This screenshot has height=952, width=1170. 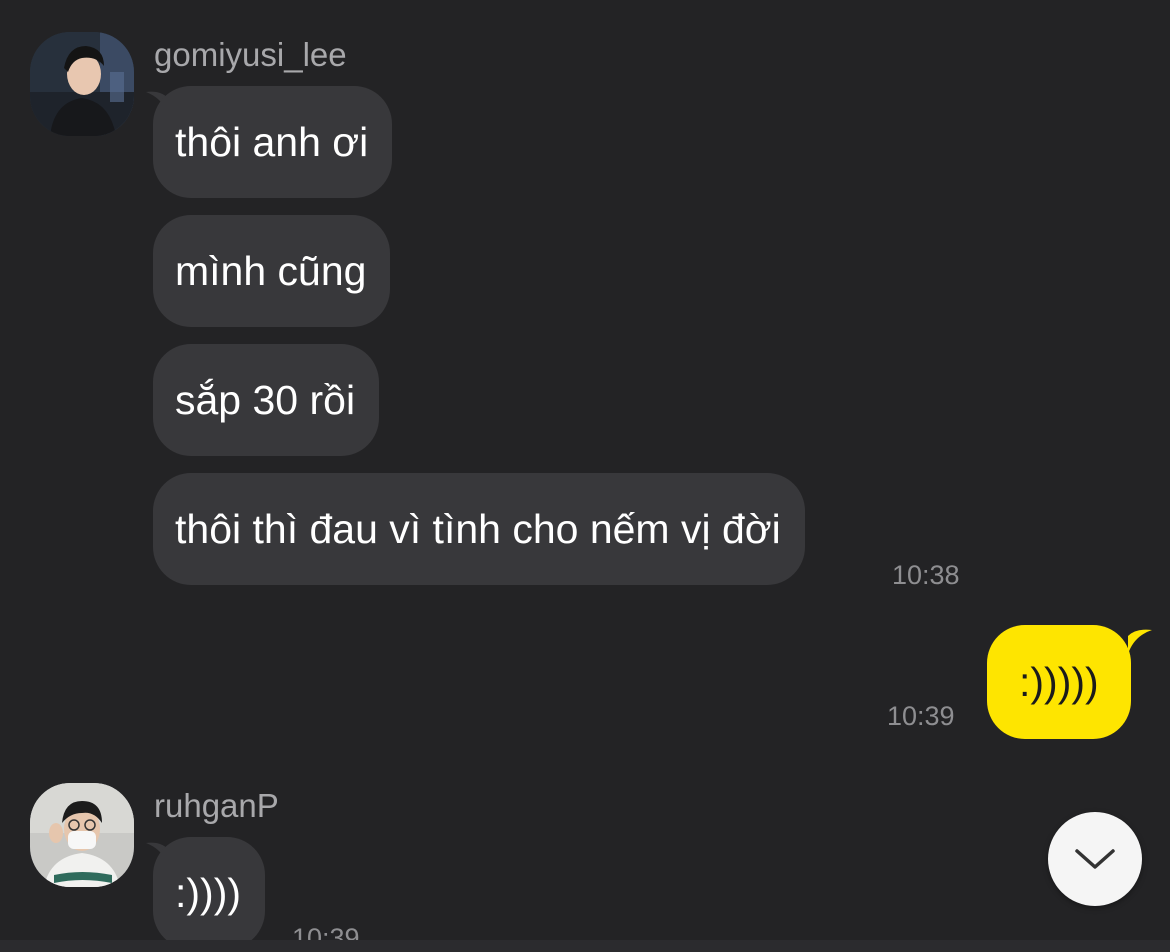 I want to click on input-area-edge, so click(x=585, y=946).